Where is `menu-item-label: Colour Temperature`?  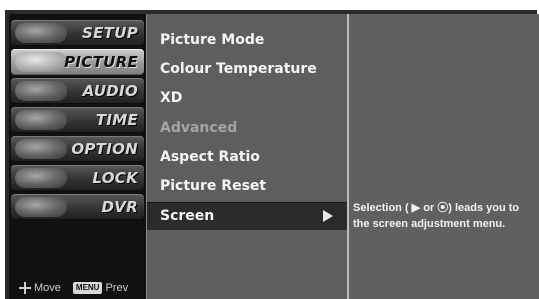 menu-item-label: Colour Temperature is located at coordinates (238, 69).